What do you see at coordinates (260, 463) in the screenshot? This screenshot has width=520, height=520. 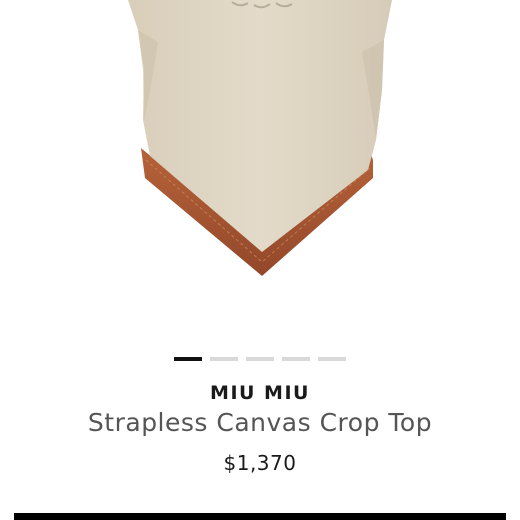 I see `product-price: $1,370` at bounding box center [260, 463].